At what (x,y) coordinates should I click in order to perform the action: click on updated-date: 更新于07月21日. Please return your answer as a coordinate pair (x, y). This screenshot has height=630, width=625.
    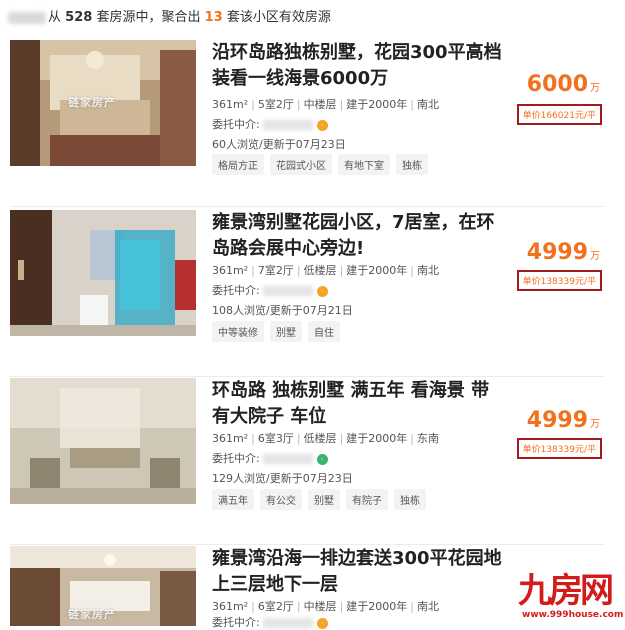
    Looking at the image, I should click on (311, 310).